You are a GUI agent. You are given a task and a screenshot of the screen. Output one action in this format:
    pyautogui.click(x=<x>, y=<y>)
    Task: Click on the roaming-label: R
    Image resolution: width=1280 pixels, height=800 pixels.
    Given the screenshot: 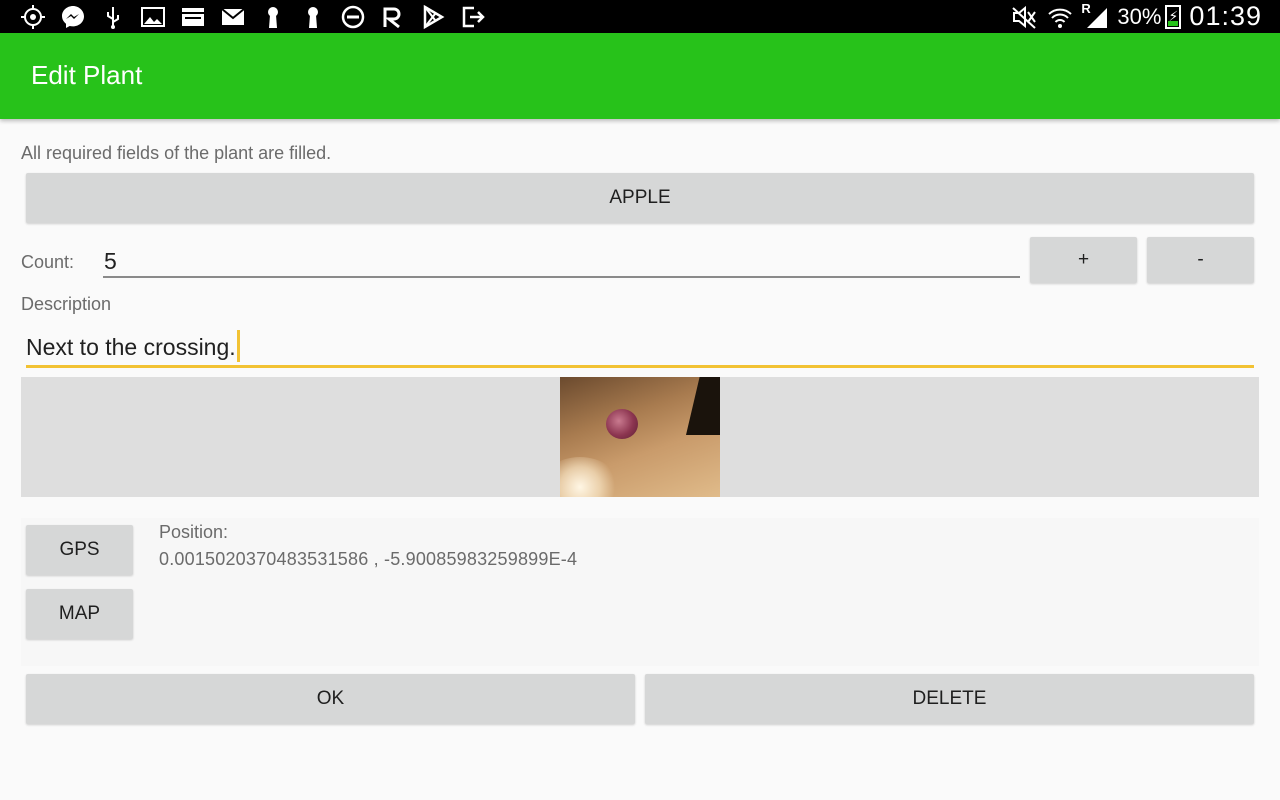 What is the action you would take?
    pyautogui.click(x=1086, y=8)
    